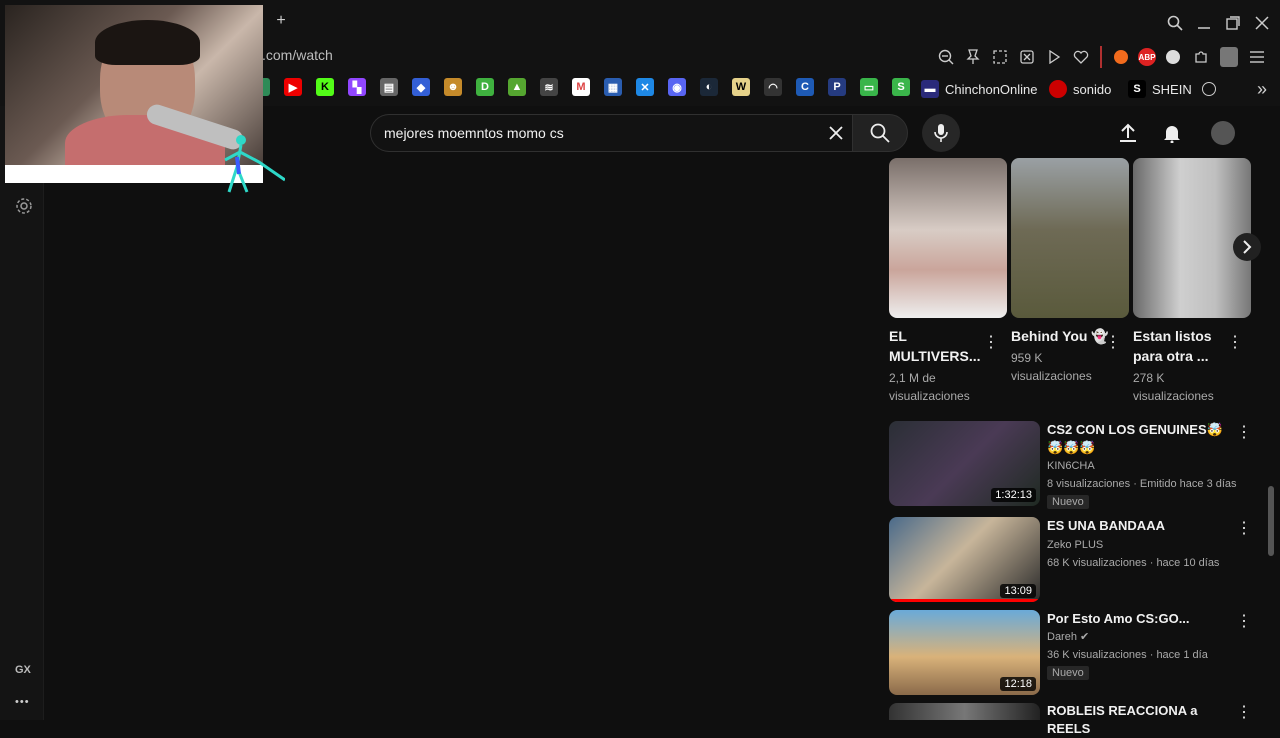  What do you see at coordinates (964, 711) in the screenshot?
I see `video-thumbnail` at bounding box center [964, 711].